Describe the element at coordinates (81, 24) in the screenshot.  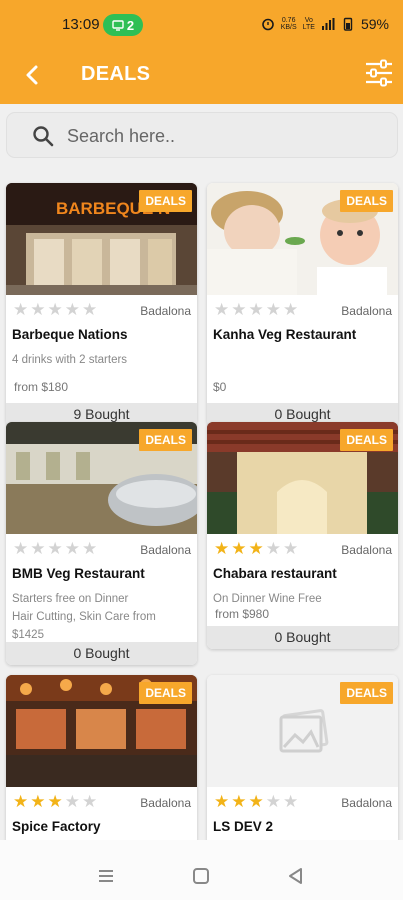
I see `status-time: 13:09` at that location.